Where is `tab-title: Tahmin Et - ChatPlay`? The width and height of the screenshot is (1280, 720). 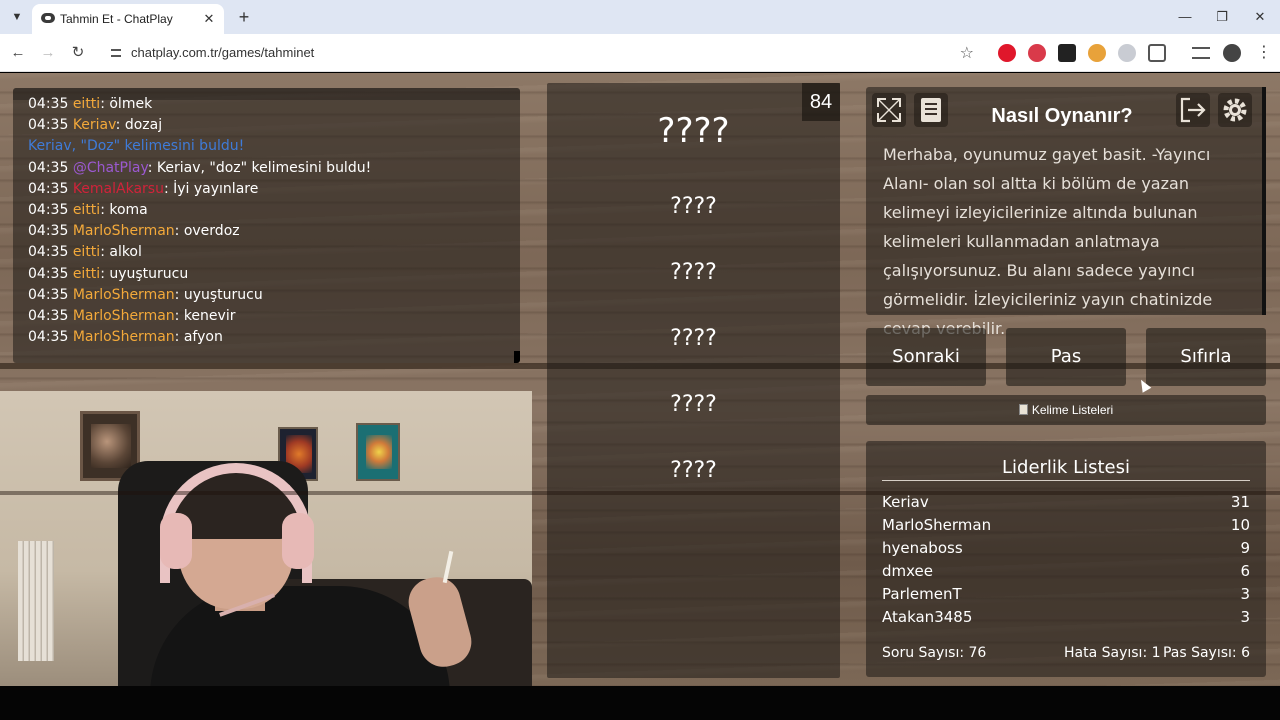
tab-title: Tahmin Et - ChatPlay is located at coordinates (116, 19).